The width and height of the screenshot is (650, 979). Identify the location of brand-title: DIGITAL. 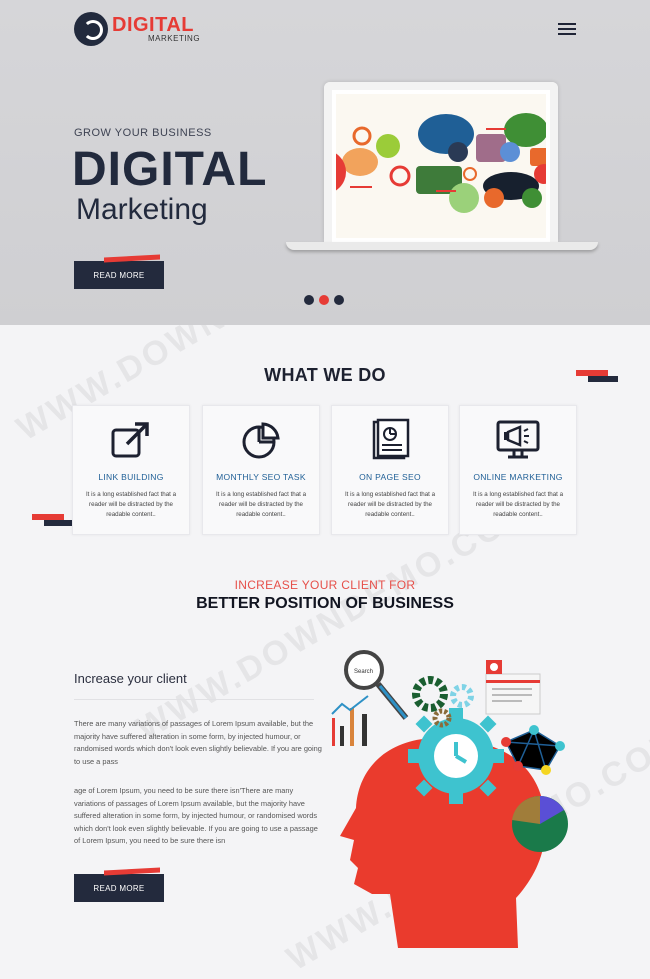
(153, 25).